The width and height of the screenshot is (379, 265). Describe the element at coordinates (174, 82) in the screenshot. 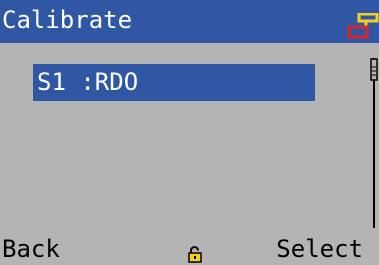

I see `list-item-s1-rdo: S1 :RDO` at that location.